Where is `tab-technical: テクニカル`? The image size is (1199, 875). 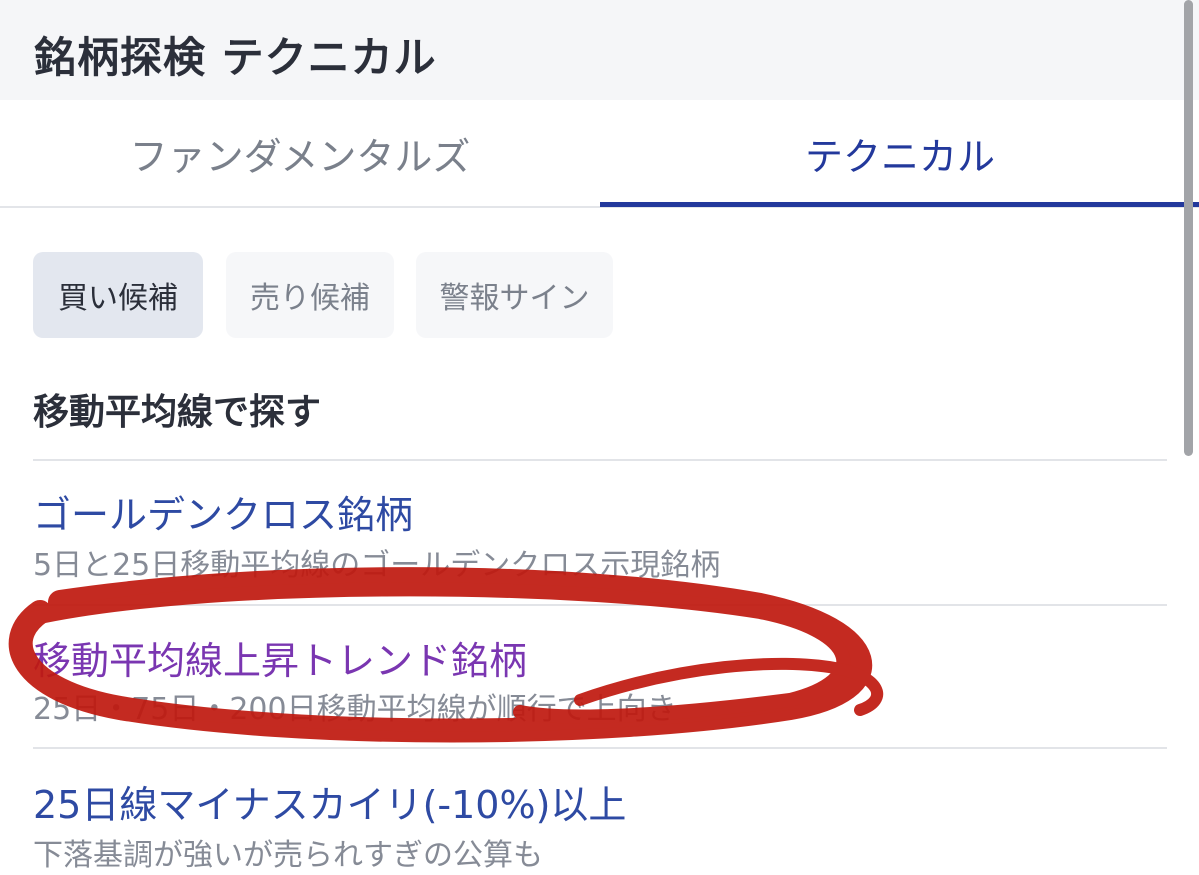
tab-technical: テクニカル is located at coordinates (899, 153).